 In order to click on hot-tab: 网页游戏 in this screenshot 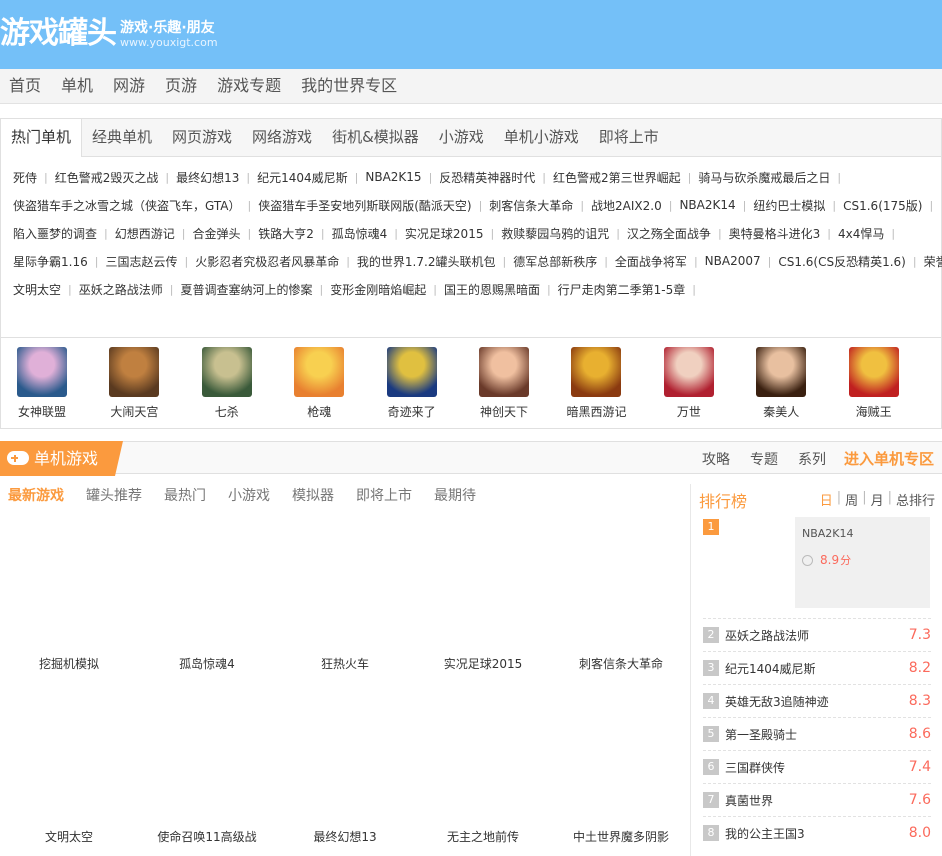, I will do `click(202, 137)`.